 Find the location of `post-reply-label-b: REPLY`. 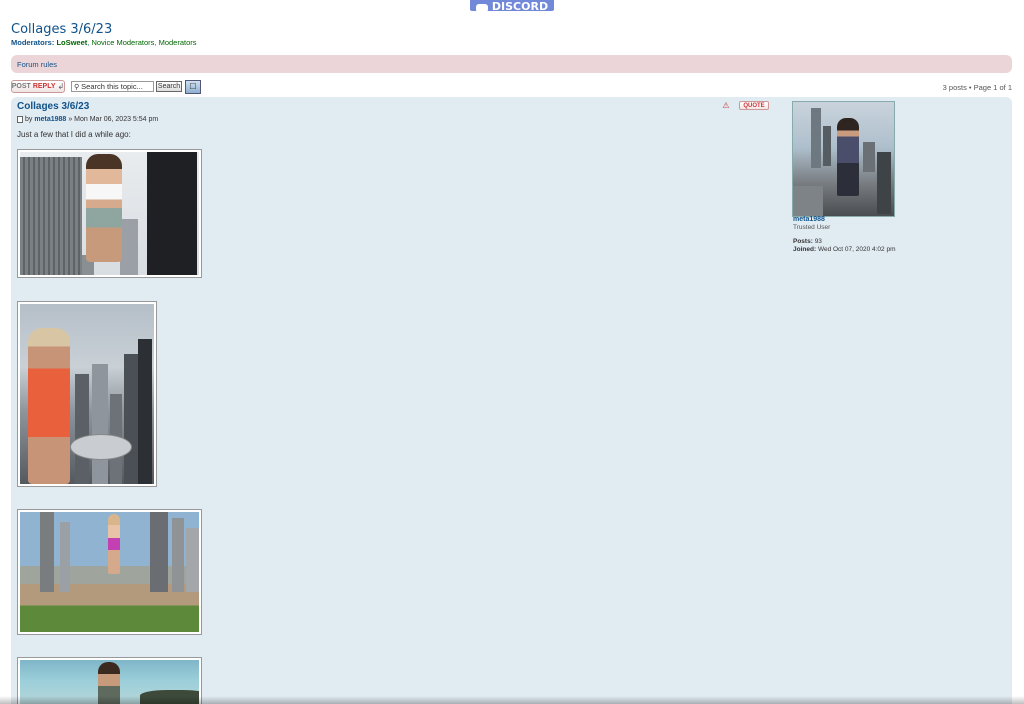

post-reply-label-b: REPLY is located at coordinates (44, 86).